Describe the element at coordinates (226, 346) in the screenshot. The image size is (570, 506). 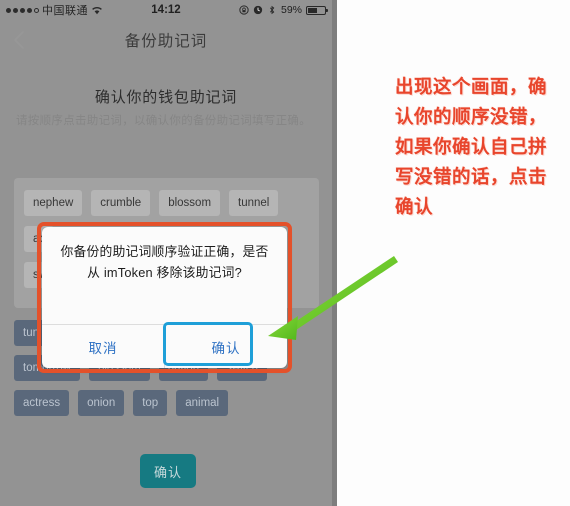
I see `dialog-confirm-button: 确认` at that location.